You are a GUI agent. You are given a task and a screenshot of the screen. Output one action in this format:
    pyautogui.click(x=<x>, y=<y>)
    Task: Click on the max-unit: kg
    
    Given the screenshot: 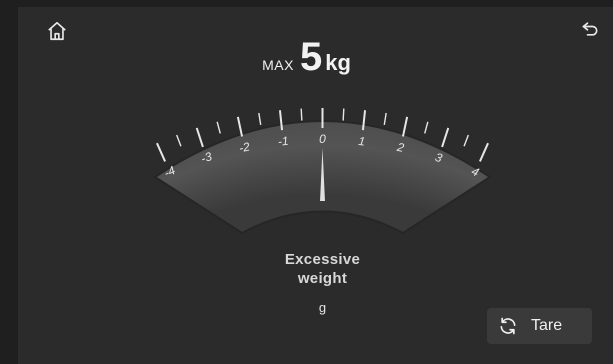 What is the action you would take?
    pyautogui.click(x=338, y=62)
    